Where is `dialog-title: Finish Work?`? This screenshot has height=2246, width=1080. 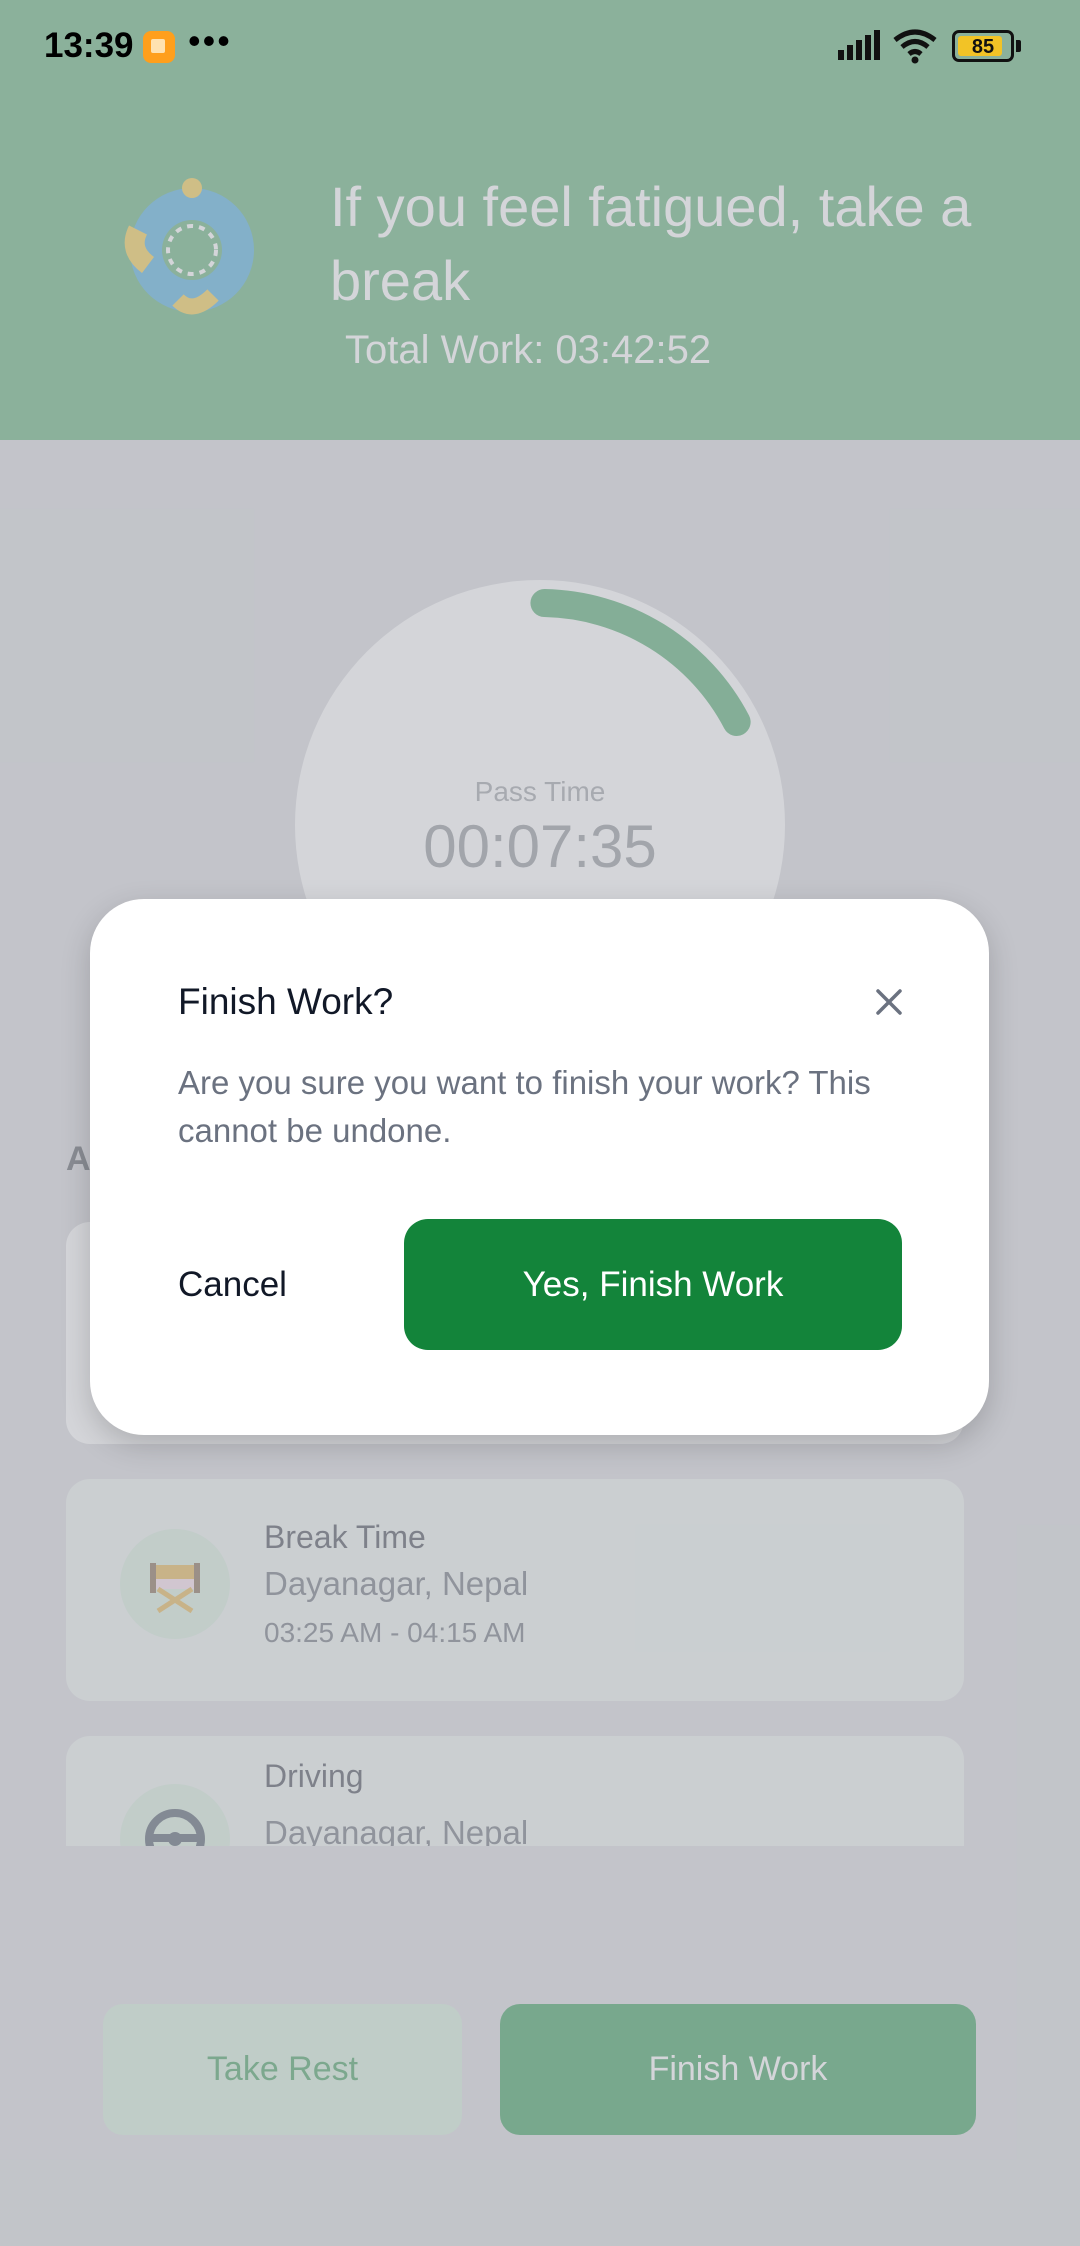 dialog-title: Finish Work? is located at coordinates (286, 1001).